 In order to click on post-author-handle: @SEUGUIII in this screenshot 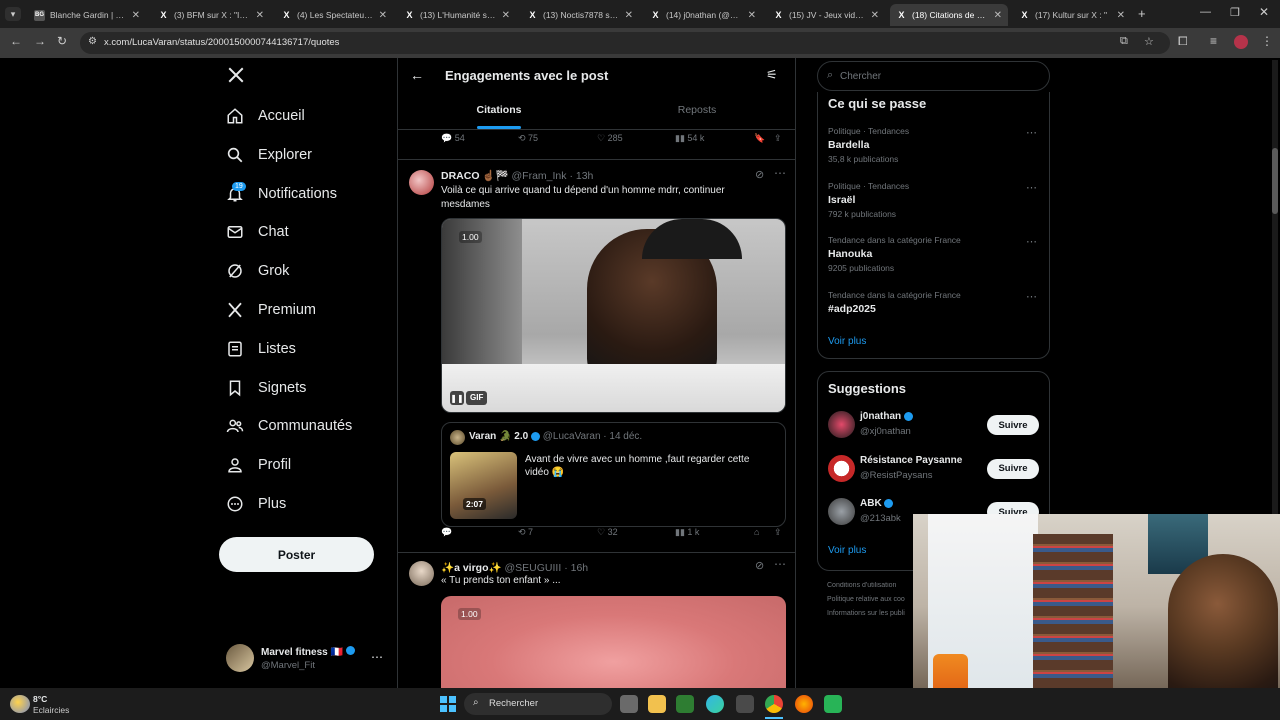, I will do `click(533, 568)`.